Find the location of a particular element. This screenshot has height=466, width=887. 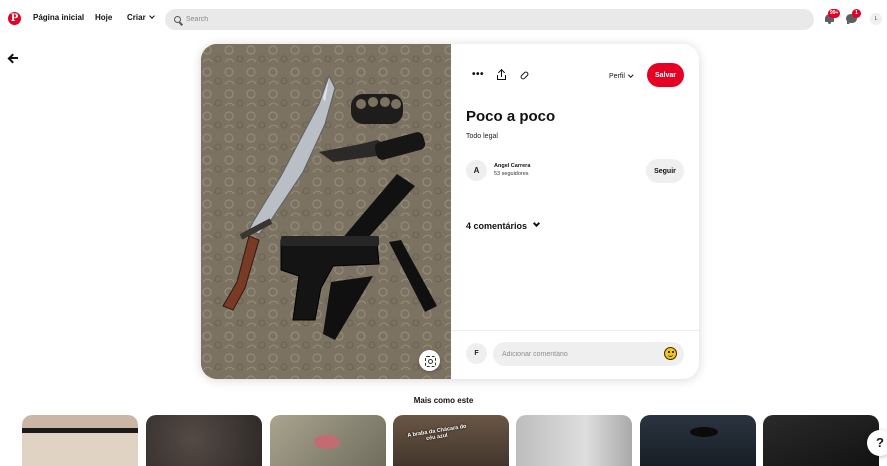

emoji-icon is located at coordinates (670, 353).